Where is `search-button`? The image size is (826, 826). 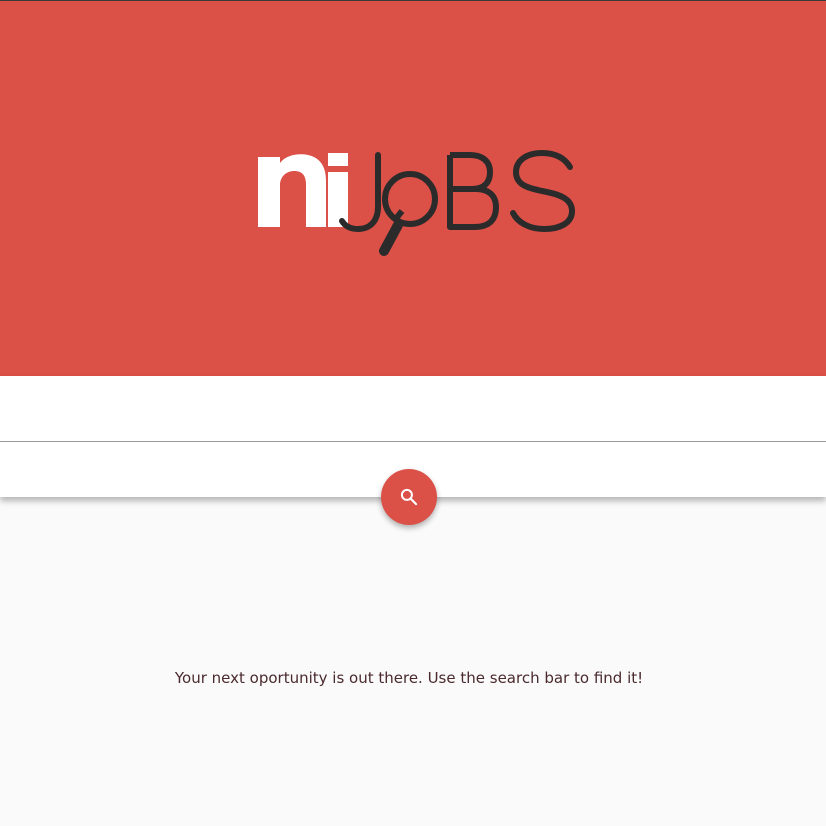
search-button is located at coordinates (409, 497).